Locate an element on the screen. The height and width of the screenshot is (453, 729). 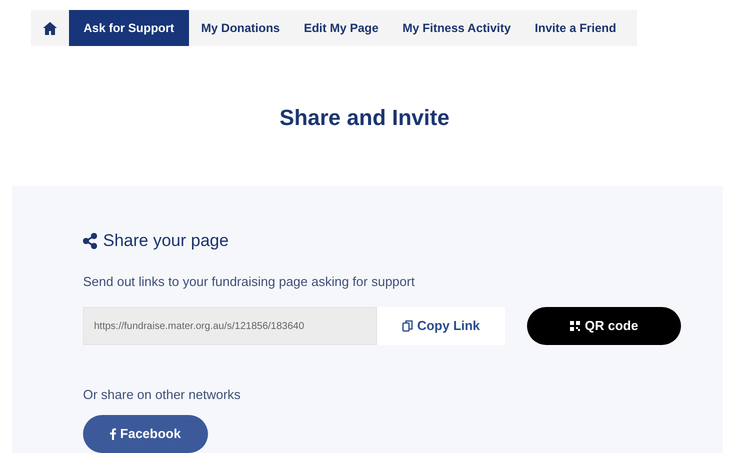
share-icon is located at coordinates (90, 240).